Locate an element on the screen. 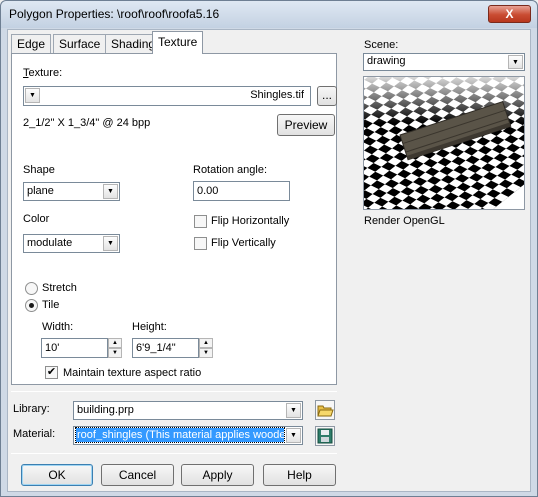  cancel-button: Cancel is located at coordinates (137, 475).